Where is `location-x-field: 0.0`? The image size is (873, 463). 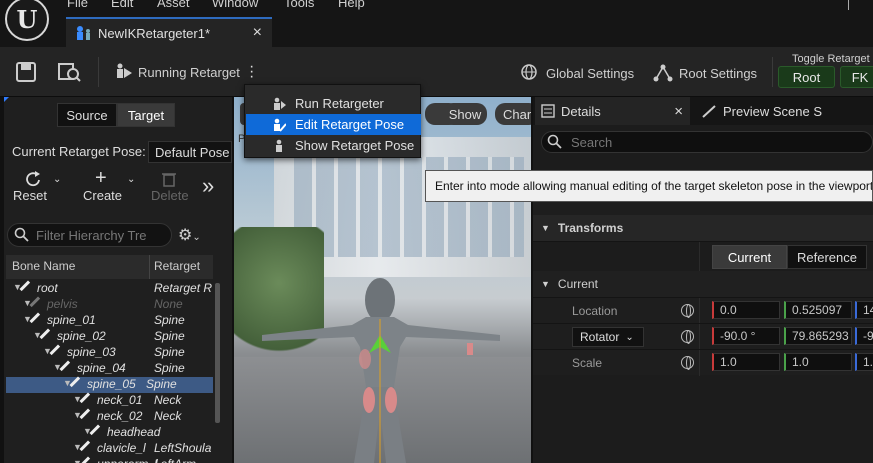 location-x-field: 0.0 is located at coordinates (746, 310).